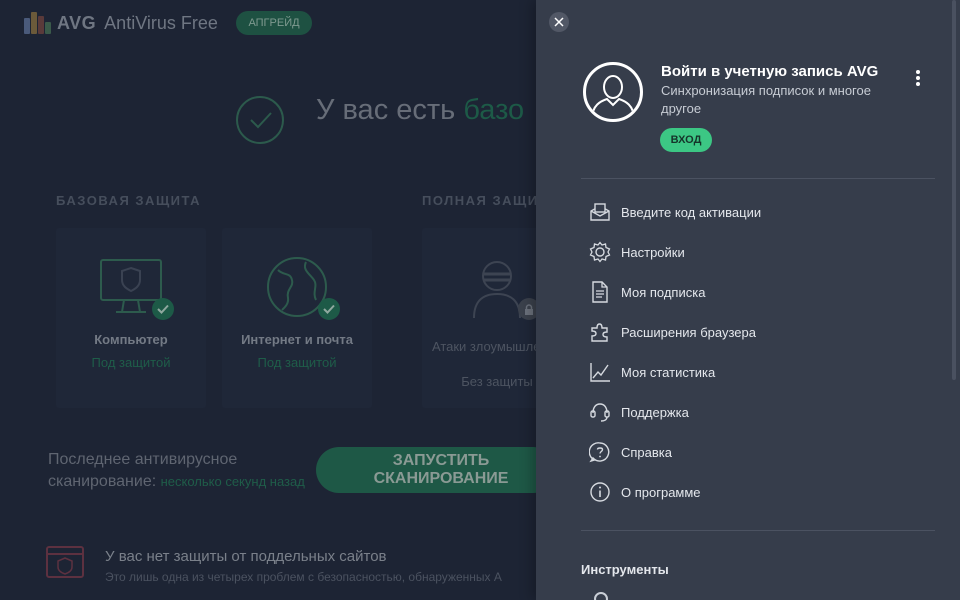 This screenshot has width=960, height=600. I want to click on puzzle-icon, so click(600, 332).